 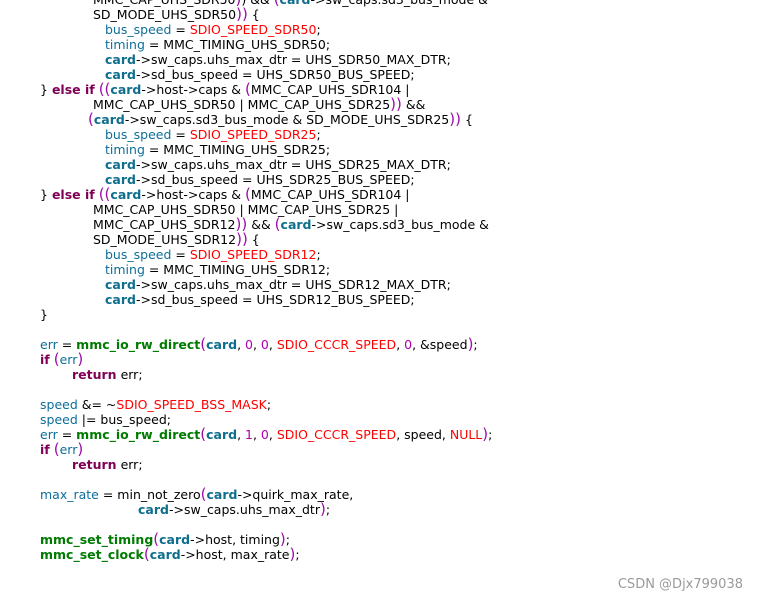 I want to click on code-token-fn: mmc_set_timing, so click(x=97, y=539).